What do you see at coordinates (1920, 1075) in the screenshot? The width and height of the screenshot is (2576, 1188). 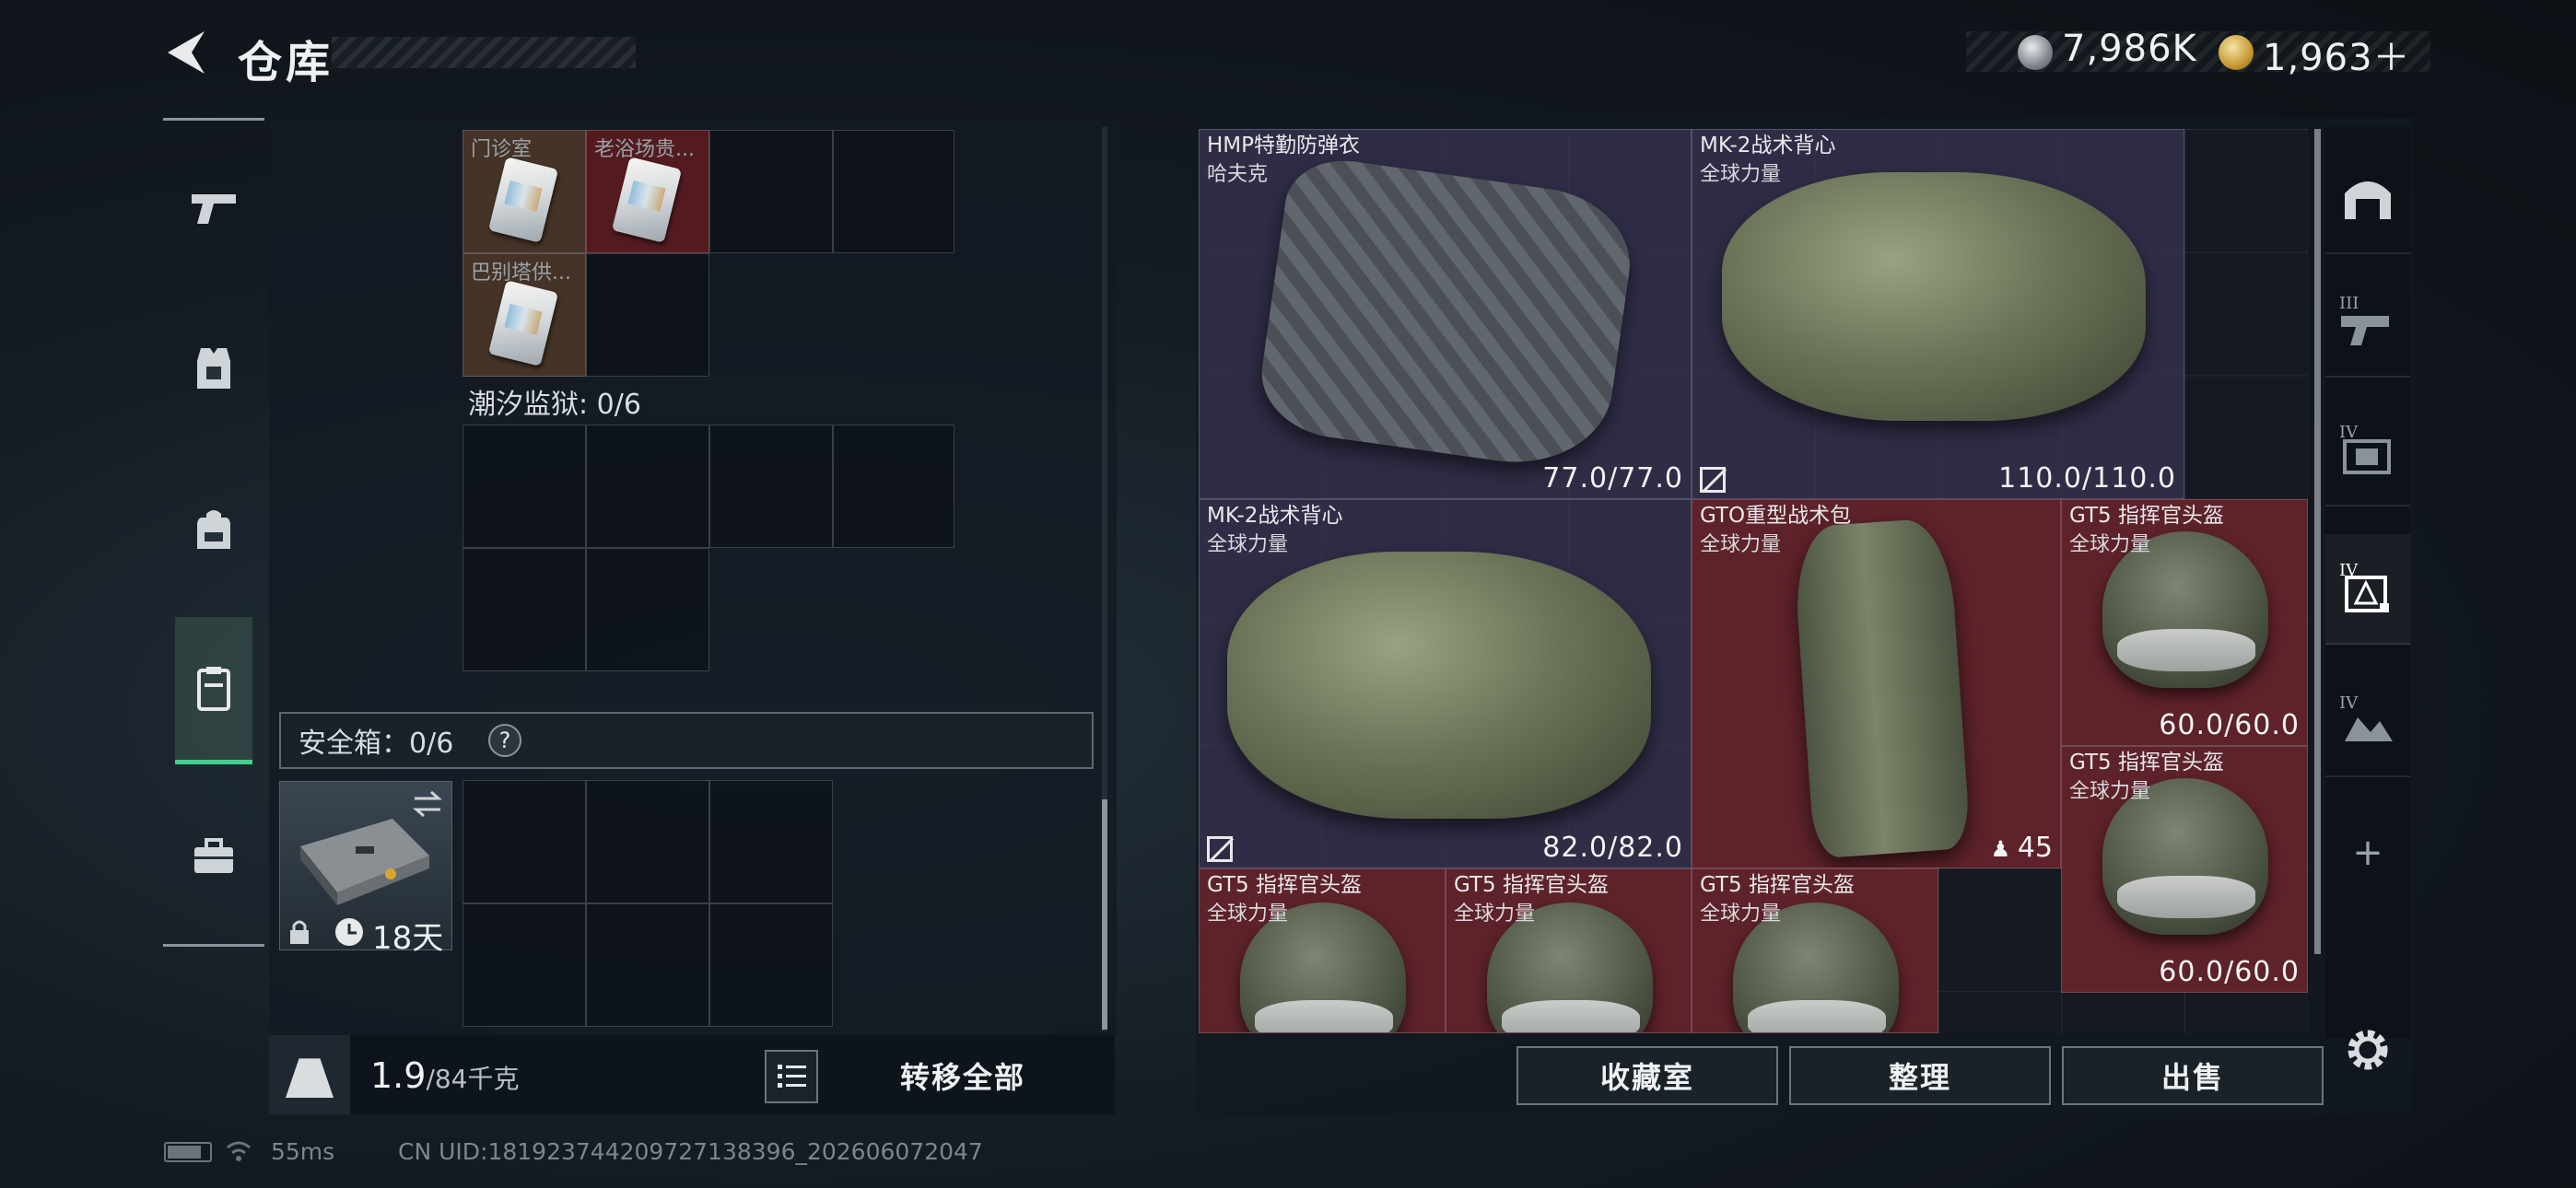 I see `sort-button: 整理` at bounding box center [1920, 1075].